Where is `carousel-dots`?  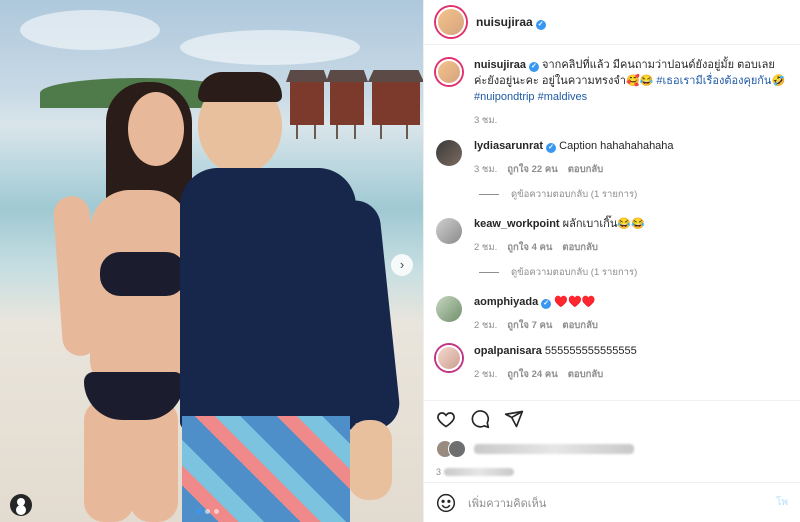
carousel-dots is located at coordinates (207, 511).